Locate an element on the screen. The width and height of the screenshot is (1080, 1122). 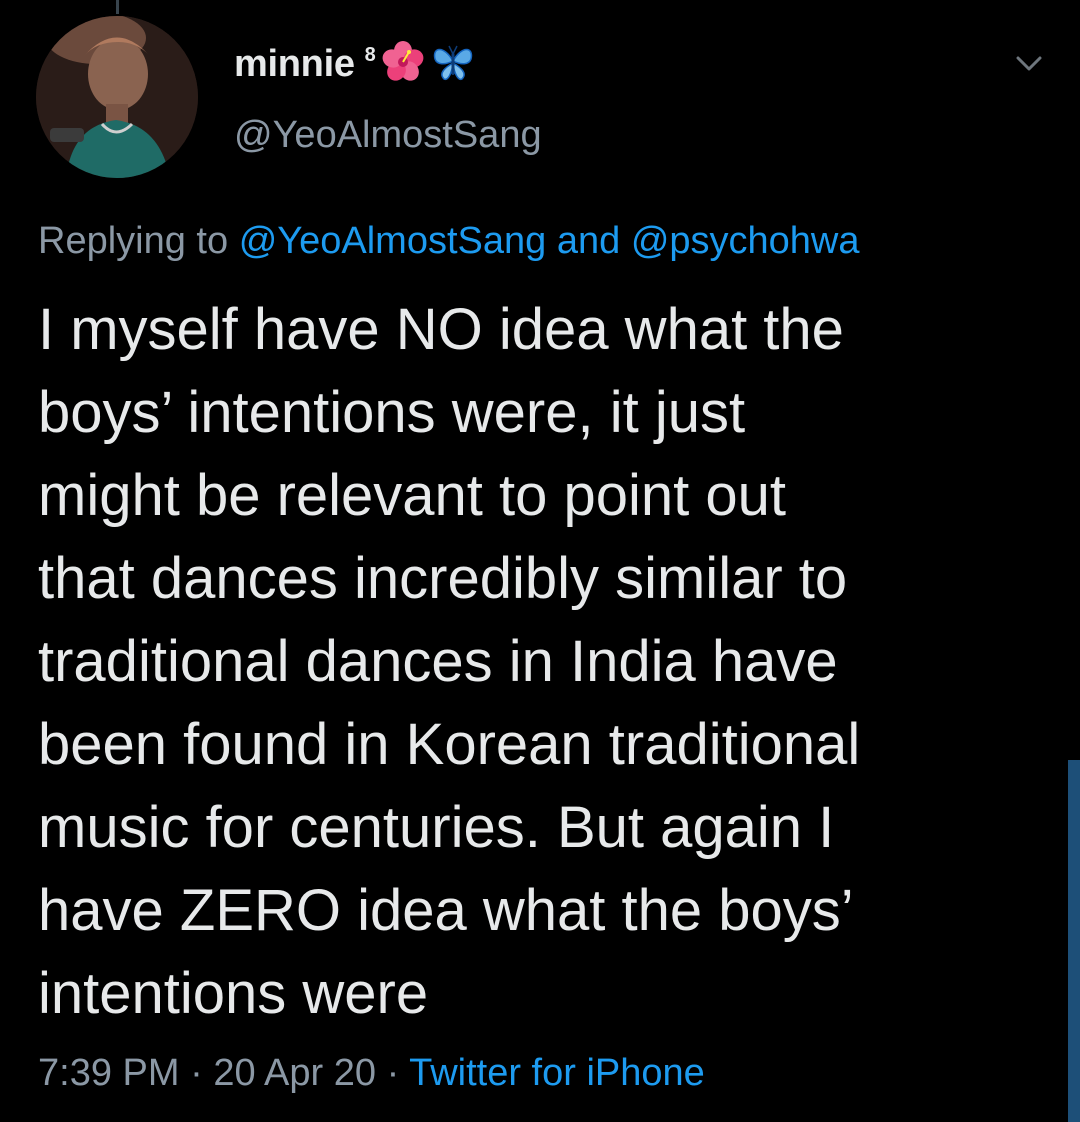
author-name-superscript: 8 is located at coordinates (370, 54).